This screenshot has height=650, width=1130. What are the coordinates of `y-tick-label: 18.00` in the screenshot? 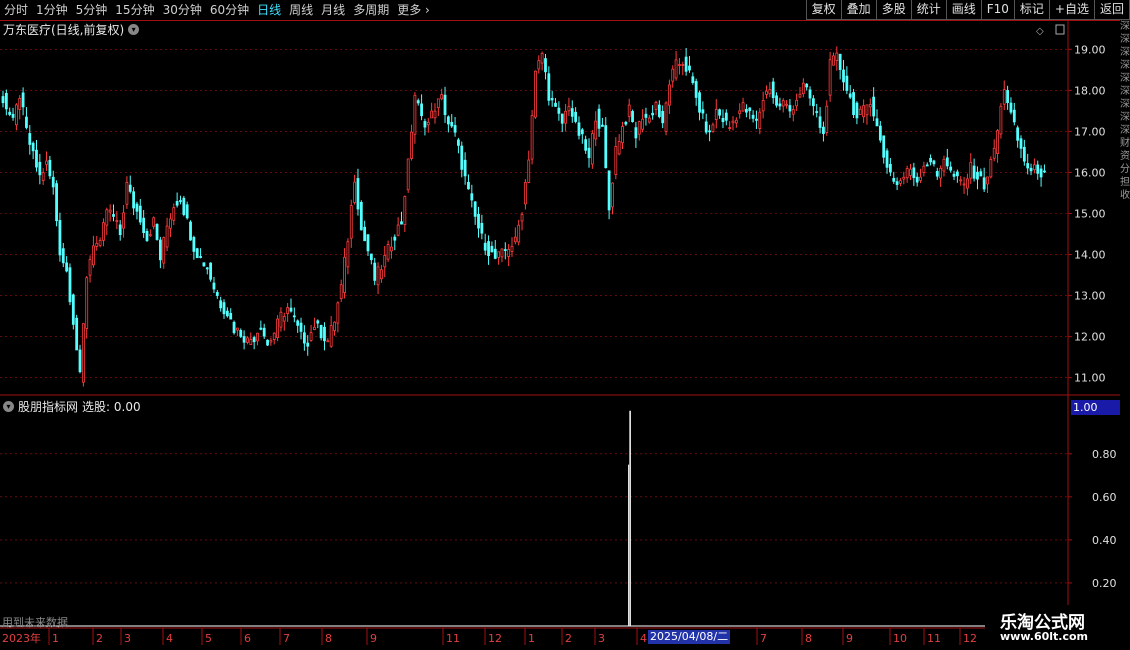 It's located at (1090, 90).